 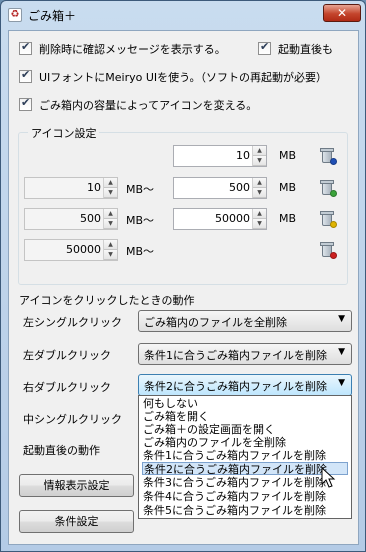 I want to click on confirm-delete-checkbox, so click(x=25, y=47).